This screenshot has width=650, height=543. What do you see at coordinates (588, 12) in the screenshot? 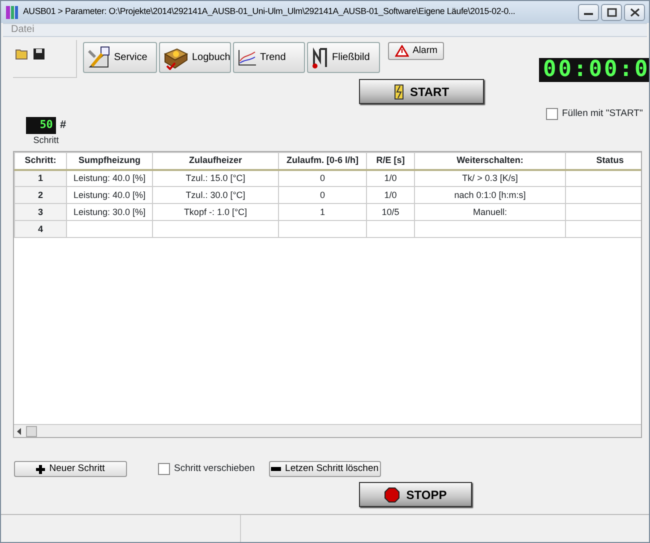
I see `minimize-button` at bounding box center [588, 12].